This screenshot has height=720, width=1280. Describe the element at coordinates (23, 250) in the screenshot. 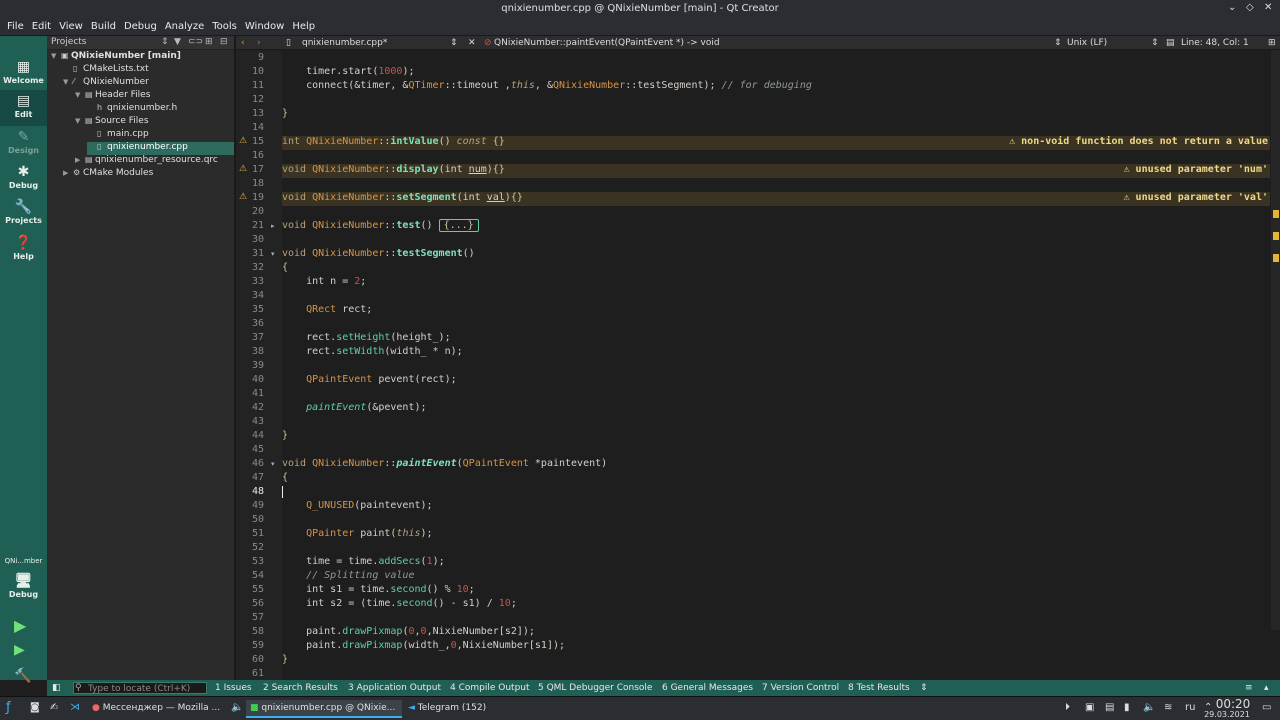

I see `mode-help: ❓ Help` at that location.